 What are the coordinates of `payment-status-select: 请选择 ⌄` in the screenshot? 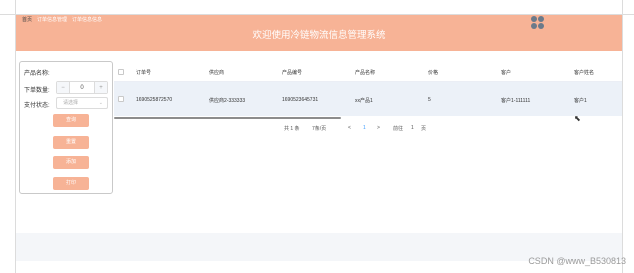 It's located at (82, 103).